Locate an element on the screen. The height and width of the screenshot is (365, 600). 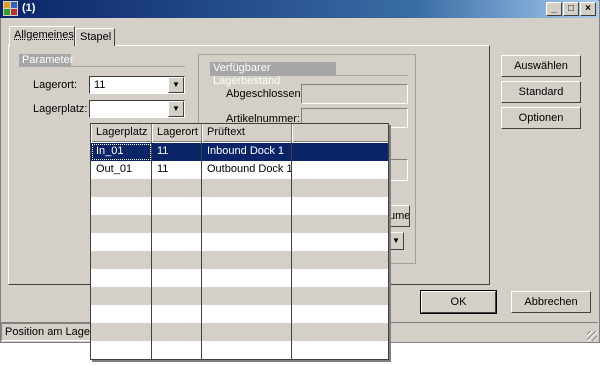
lookup-row: Out_01 11 Outbound Dock 1 is located at coordinates (239, 170).